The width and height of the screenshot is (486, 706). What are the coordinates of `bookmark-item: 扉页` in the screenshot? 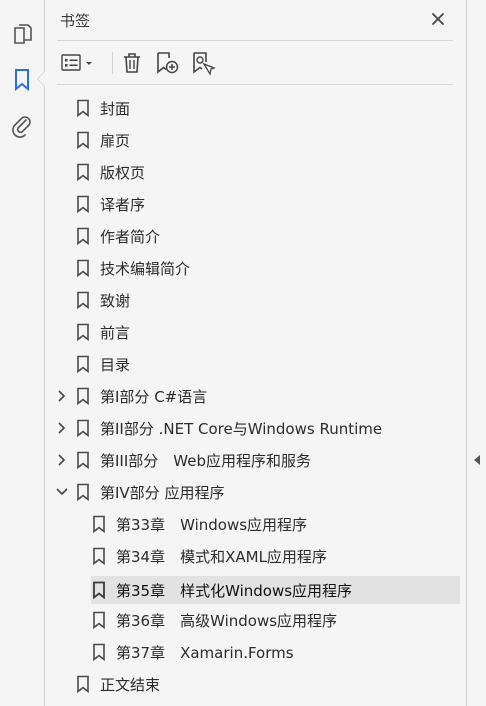 It's located at (265, 140).